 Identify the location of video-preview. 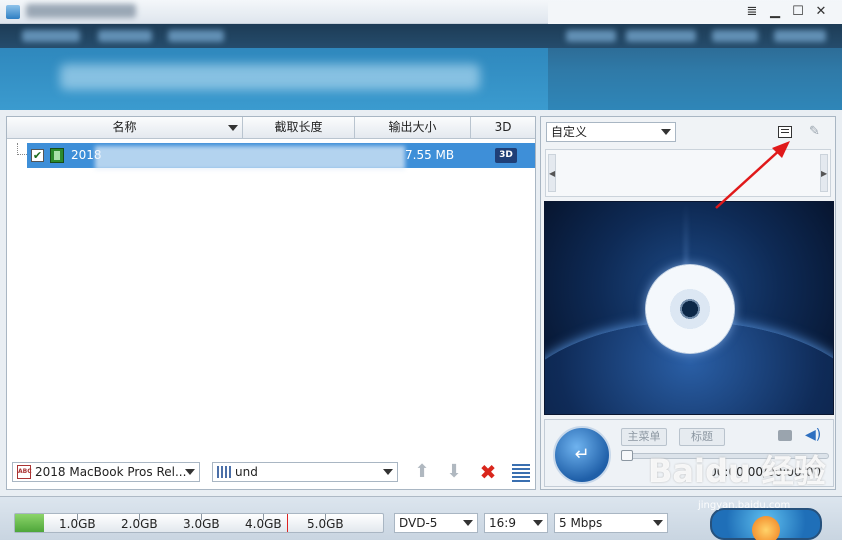
(689, 308).